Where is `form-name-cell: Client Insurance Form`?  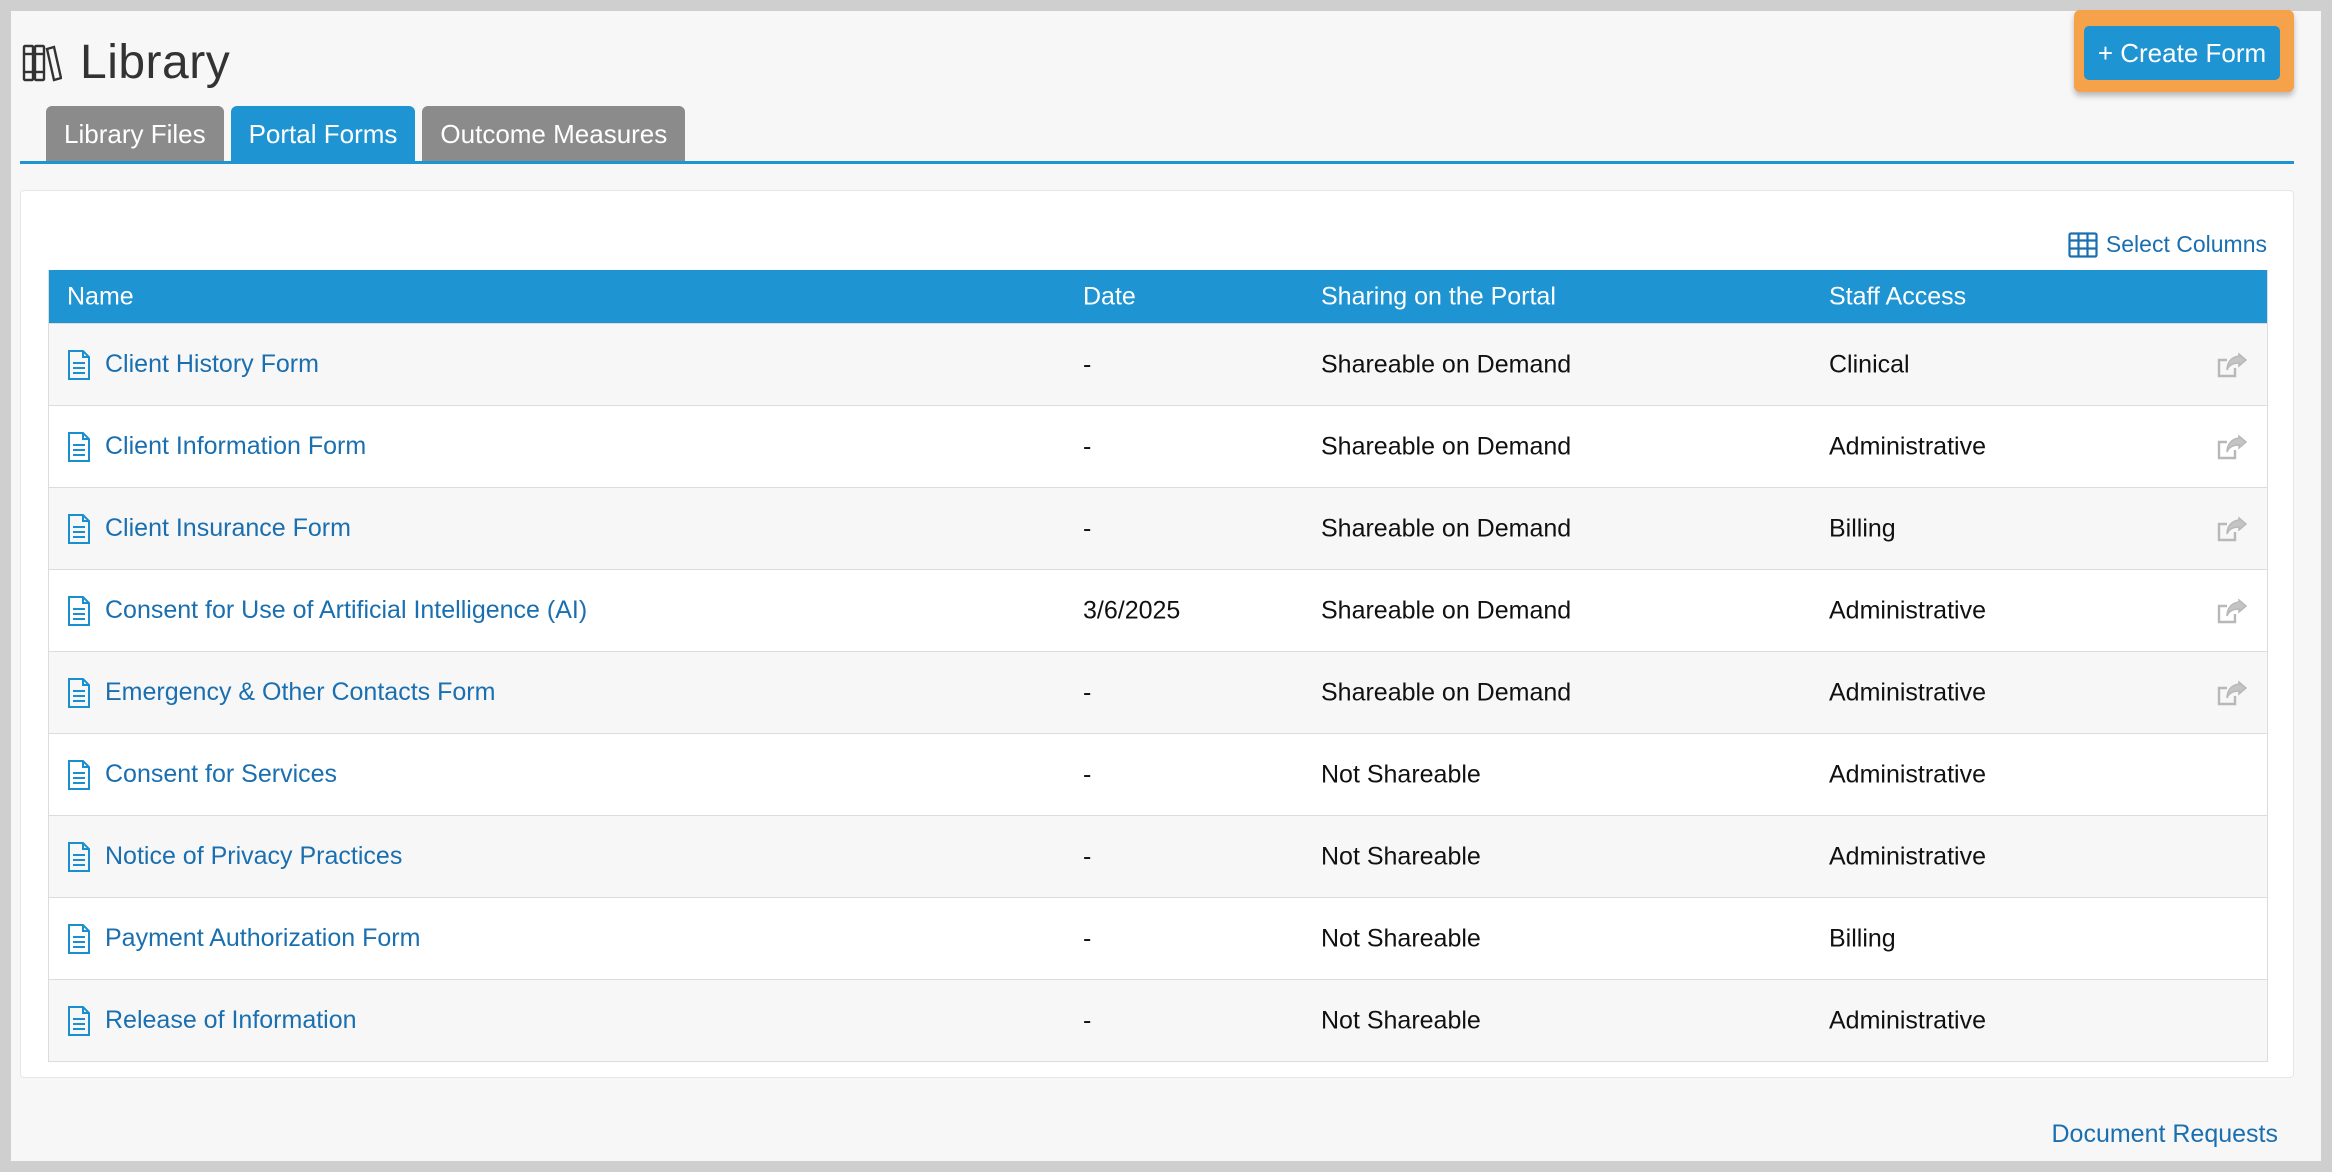 form-name-cell: Client Insurance Form is located at coordinates (209, 528).